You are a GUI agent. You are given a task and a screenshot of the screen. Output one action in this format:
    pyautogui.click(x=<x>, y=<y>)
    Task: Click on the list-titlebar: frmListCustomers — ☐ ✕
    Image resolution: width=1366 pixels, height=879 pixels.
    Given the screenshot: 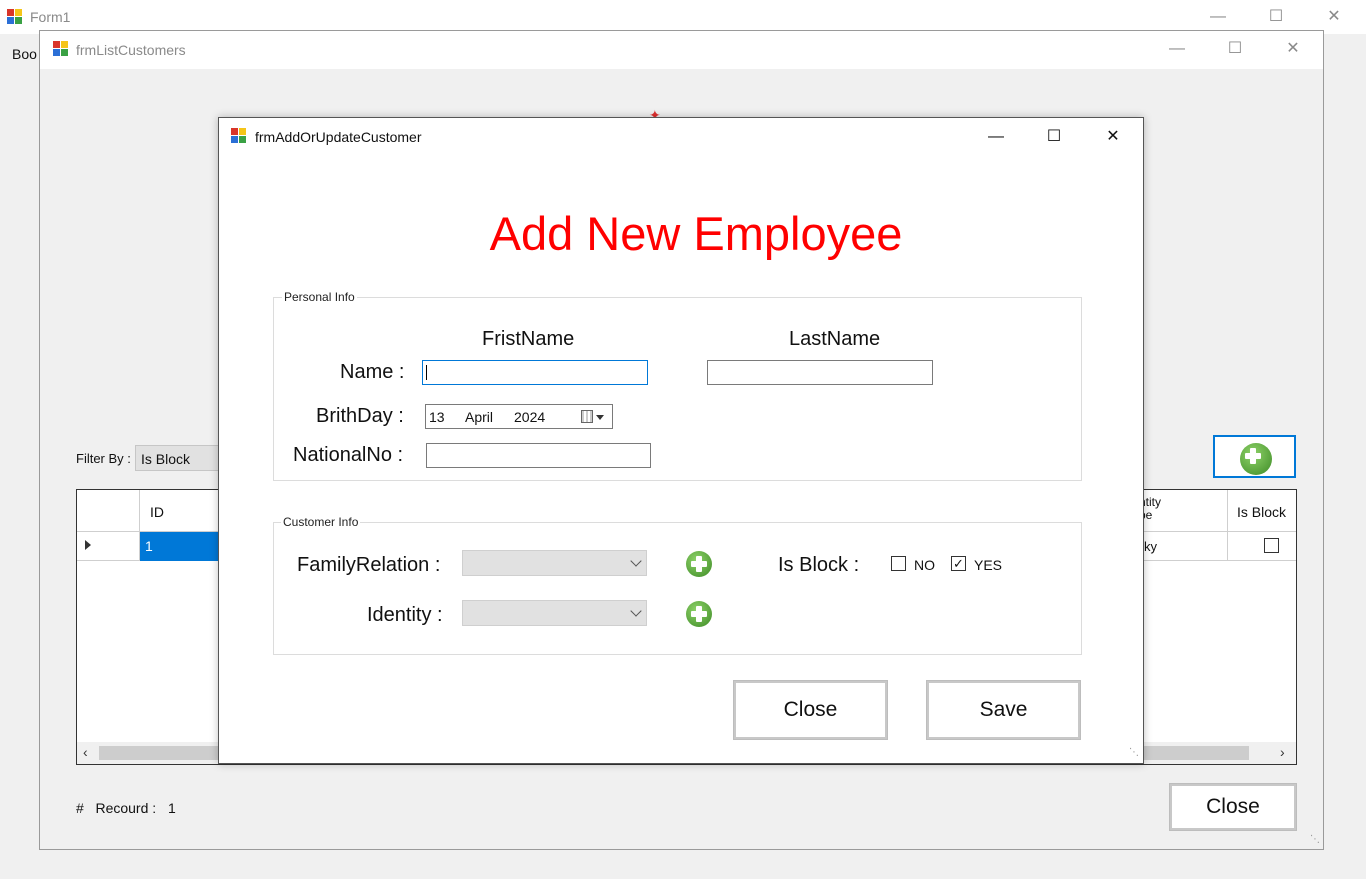 What is the action you would take?
    pyautogui.click(x=681, y=50)
    